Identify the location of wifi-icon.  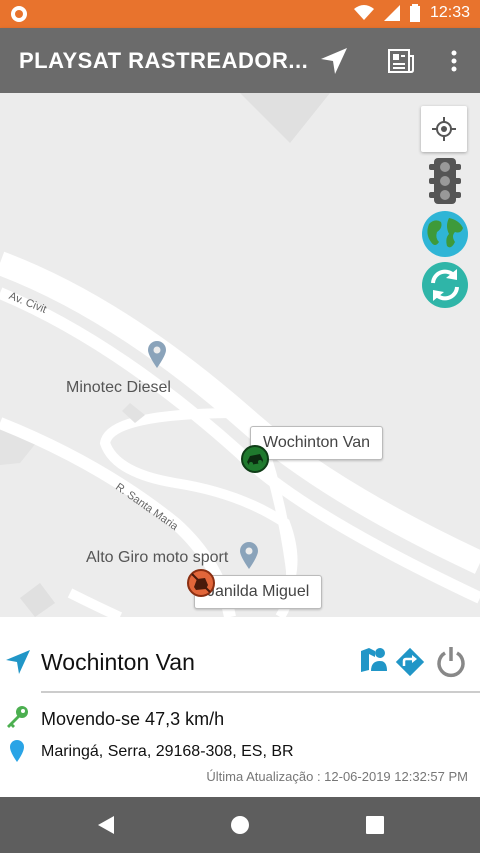
(363, 12).